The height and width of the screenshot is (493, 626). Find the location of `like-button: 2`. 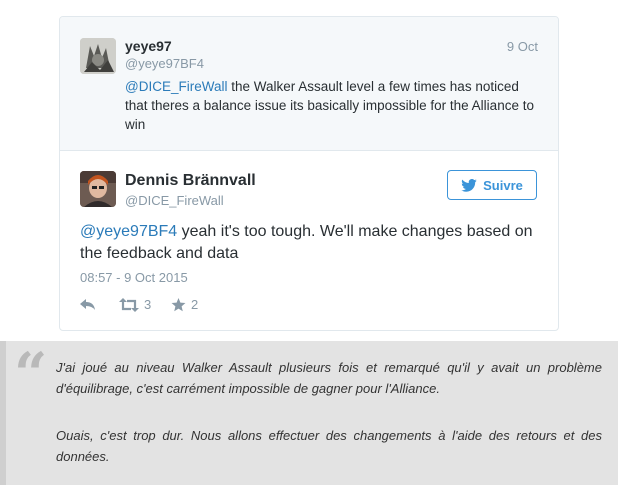

like-button: 2 is located at coordinates (184, 304).